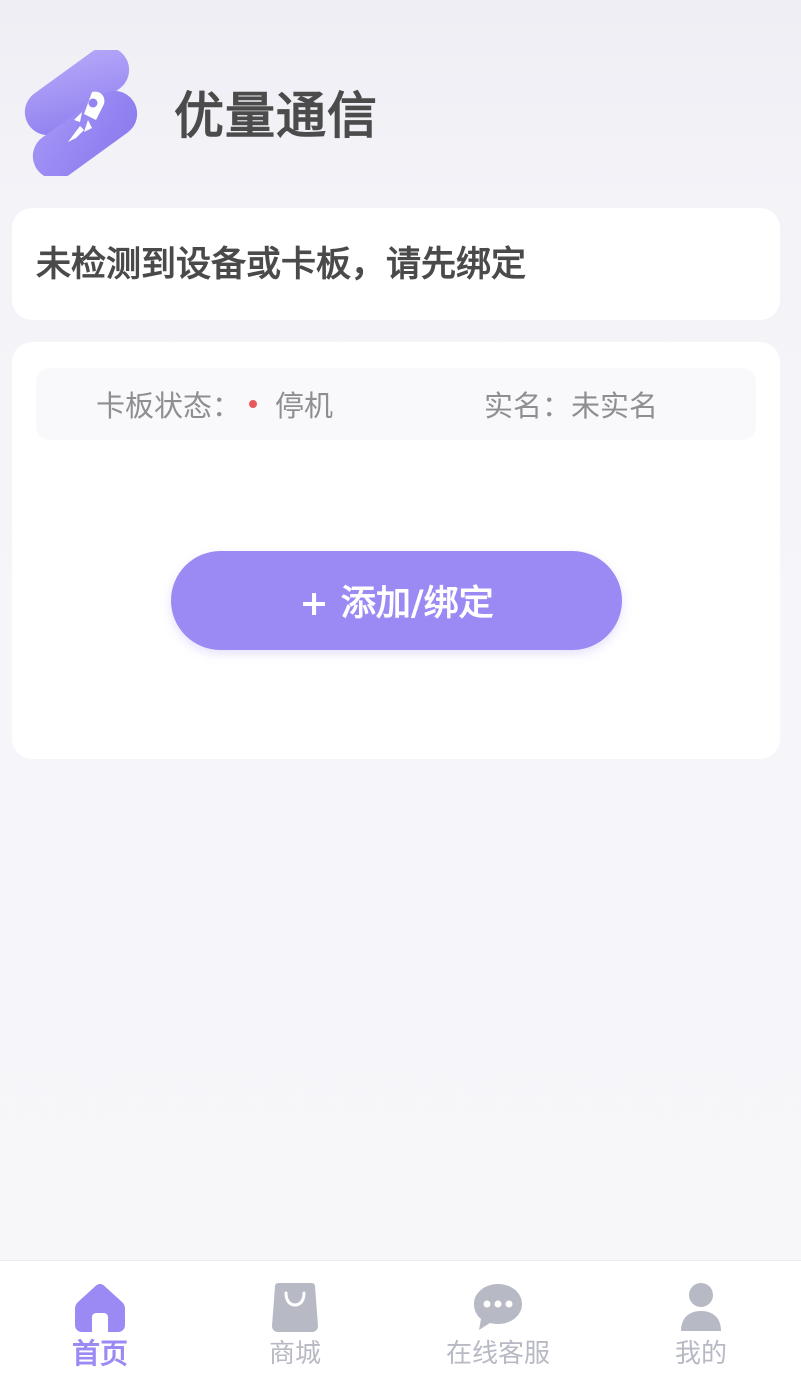 The width and height of the screenshot is (801, 1377). I want to click on card-status-value: 停机, so click(304, 406).